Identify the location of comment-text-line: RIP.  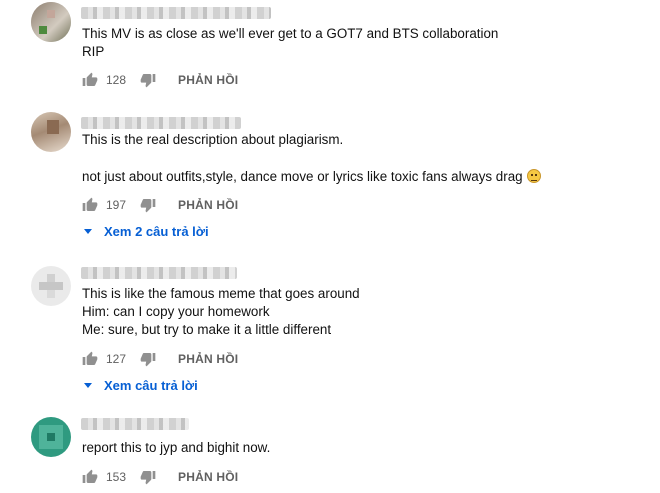
(93, 51).